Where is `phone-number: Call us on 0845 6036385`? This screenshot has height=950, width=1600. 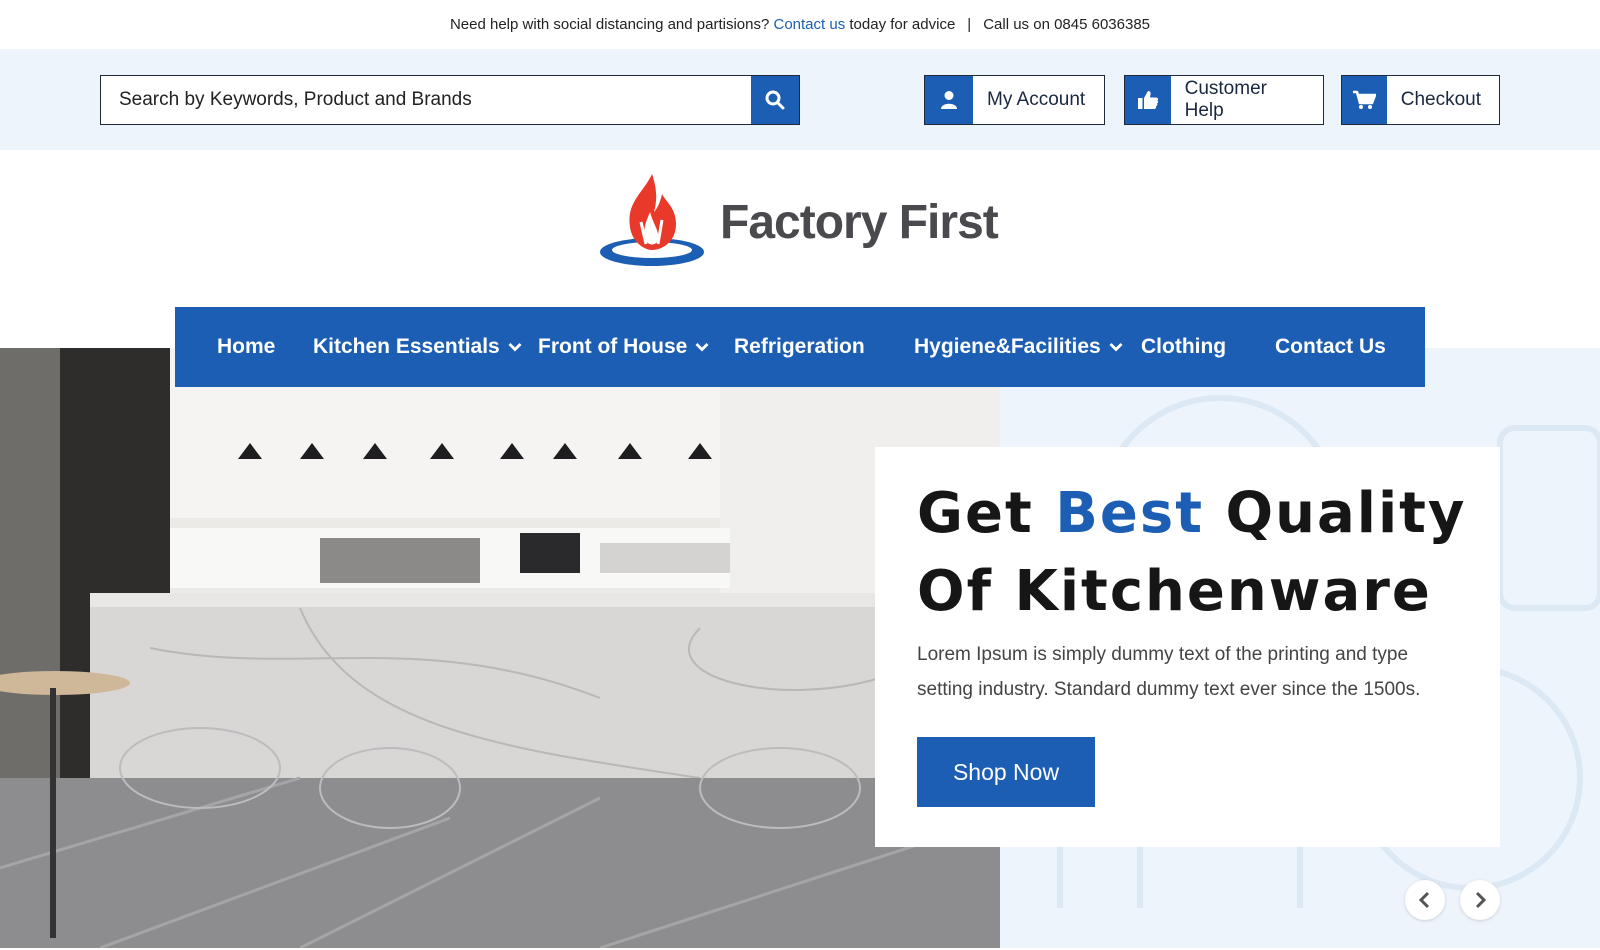
phone-number: Call us on 0845 6036385 is located at coordinates (1067, 24).